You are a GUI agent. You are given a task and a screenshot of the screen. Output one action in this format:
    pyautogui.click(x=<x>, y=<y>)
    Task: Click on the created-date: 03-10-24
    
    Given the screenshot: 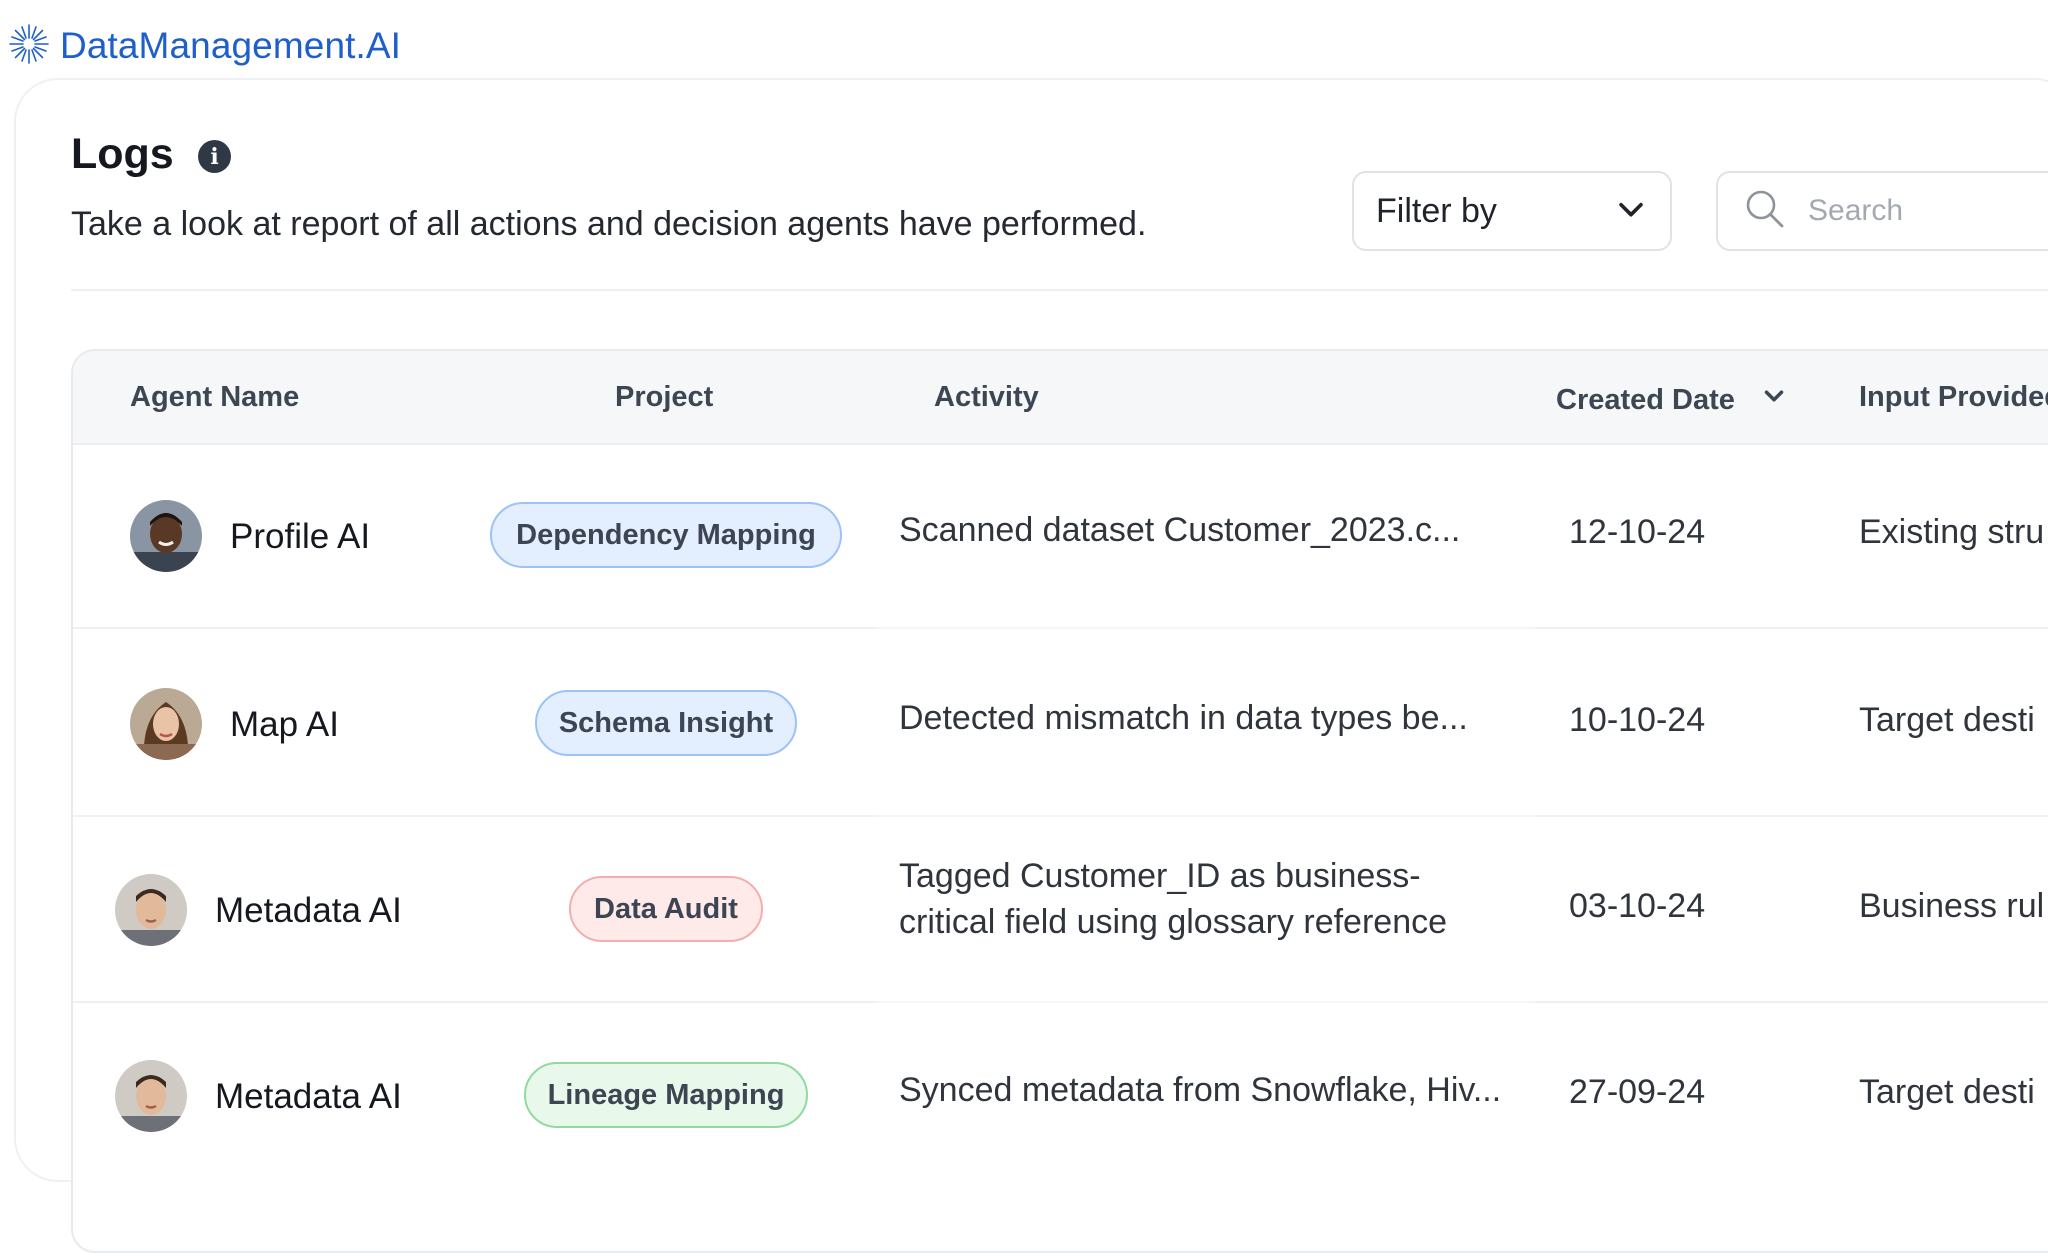 What is the action you would take?
    pyautogui.click(x=1637, y=906)
    